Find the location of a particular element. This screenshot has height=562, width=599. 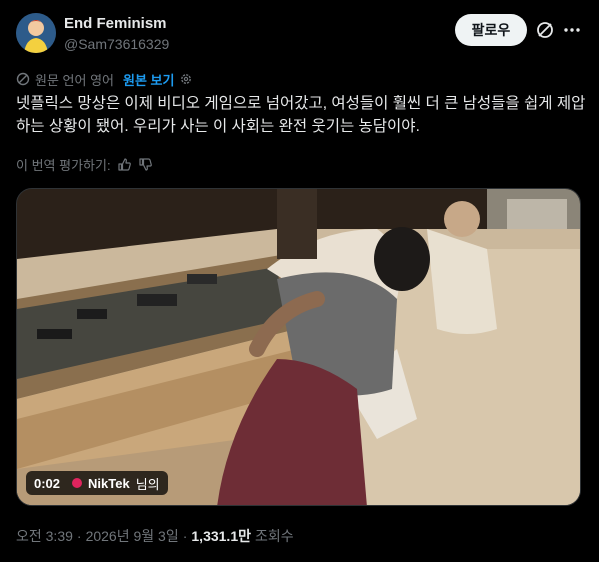

video-credit-overlay: 0:02 NikTek 님의 is located at coordinates (97, 483).